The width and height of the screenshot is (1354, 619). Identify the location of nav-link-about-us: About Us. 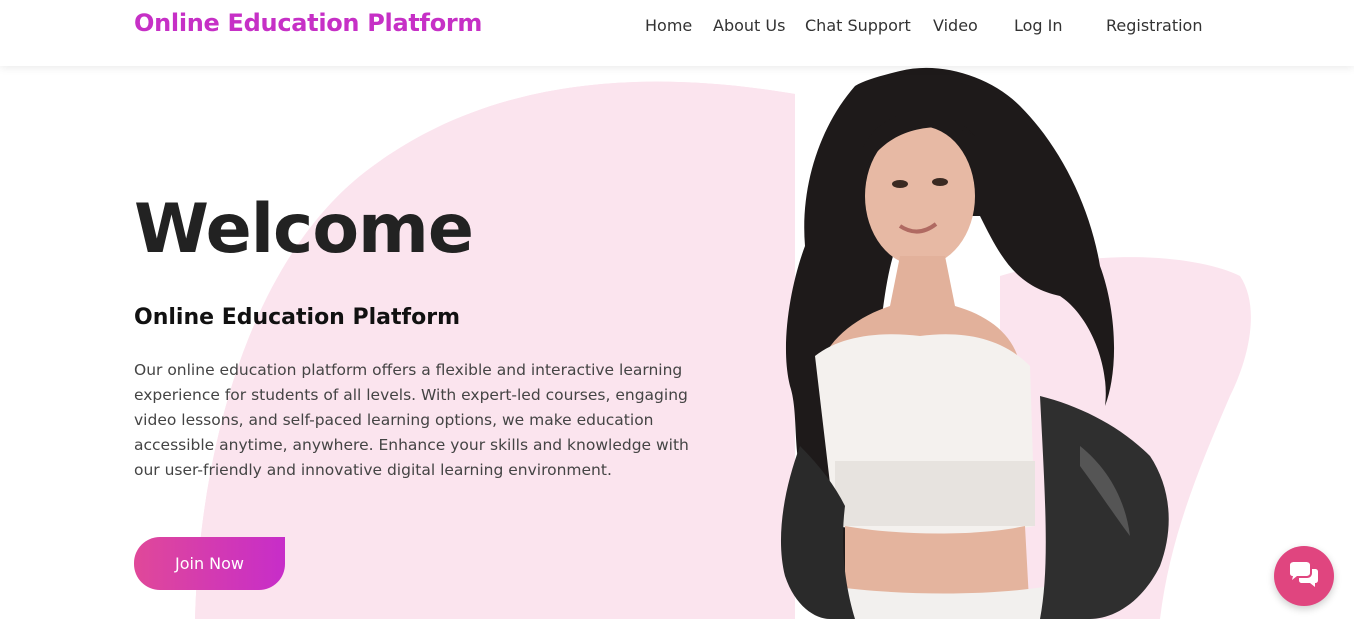
(749, 25).